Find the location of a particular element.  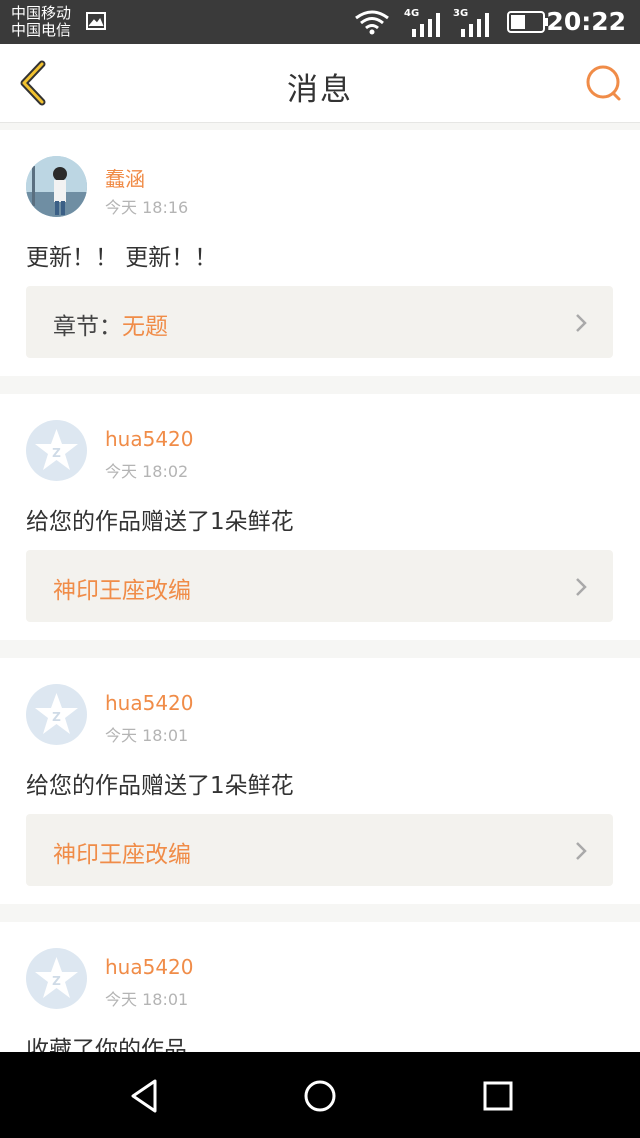

battery-level is located at coordinates (518, 22).